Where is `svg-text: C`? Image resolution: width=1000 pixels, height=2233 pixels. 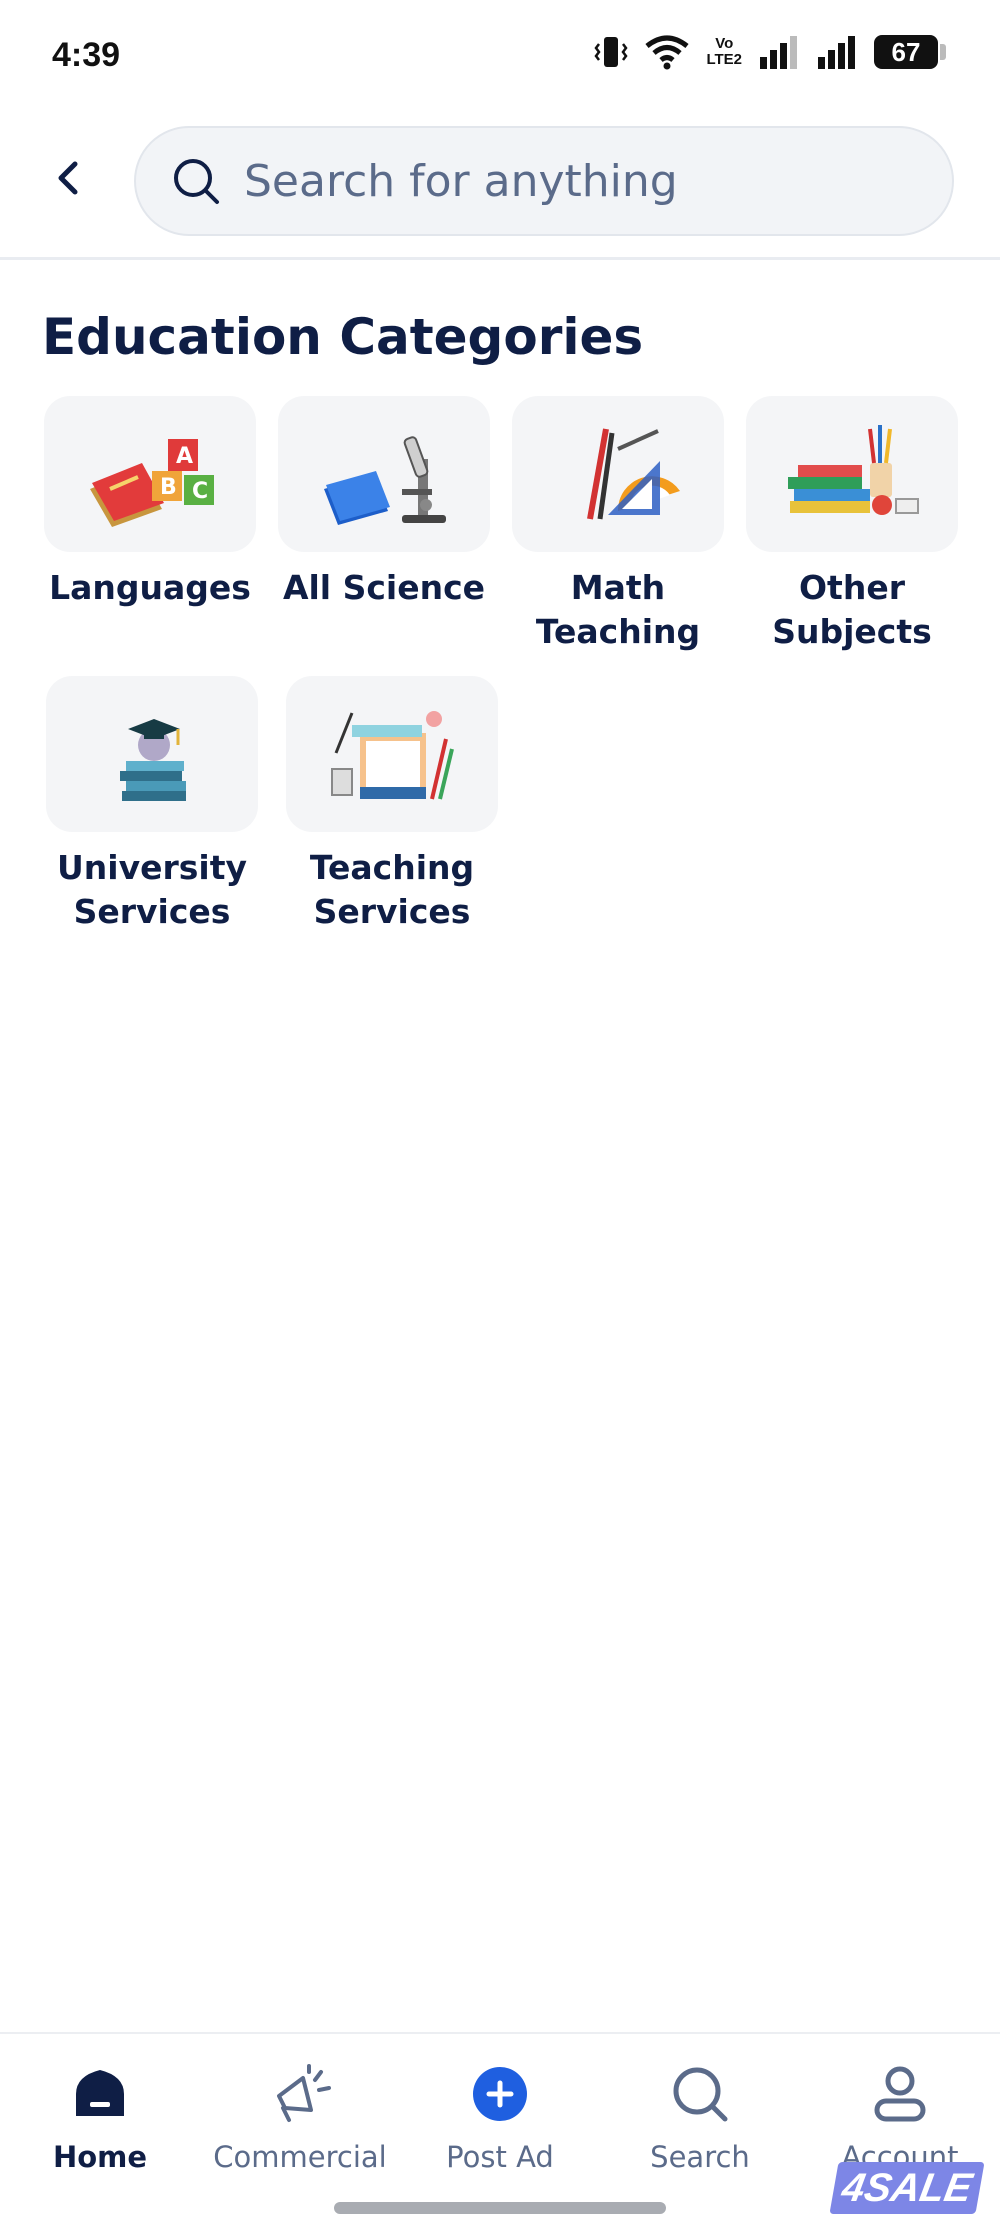 svg-text: C is located at coordinates (200, 491).